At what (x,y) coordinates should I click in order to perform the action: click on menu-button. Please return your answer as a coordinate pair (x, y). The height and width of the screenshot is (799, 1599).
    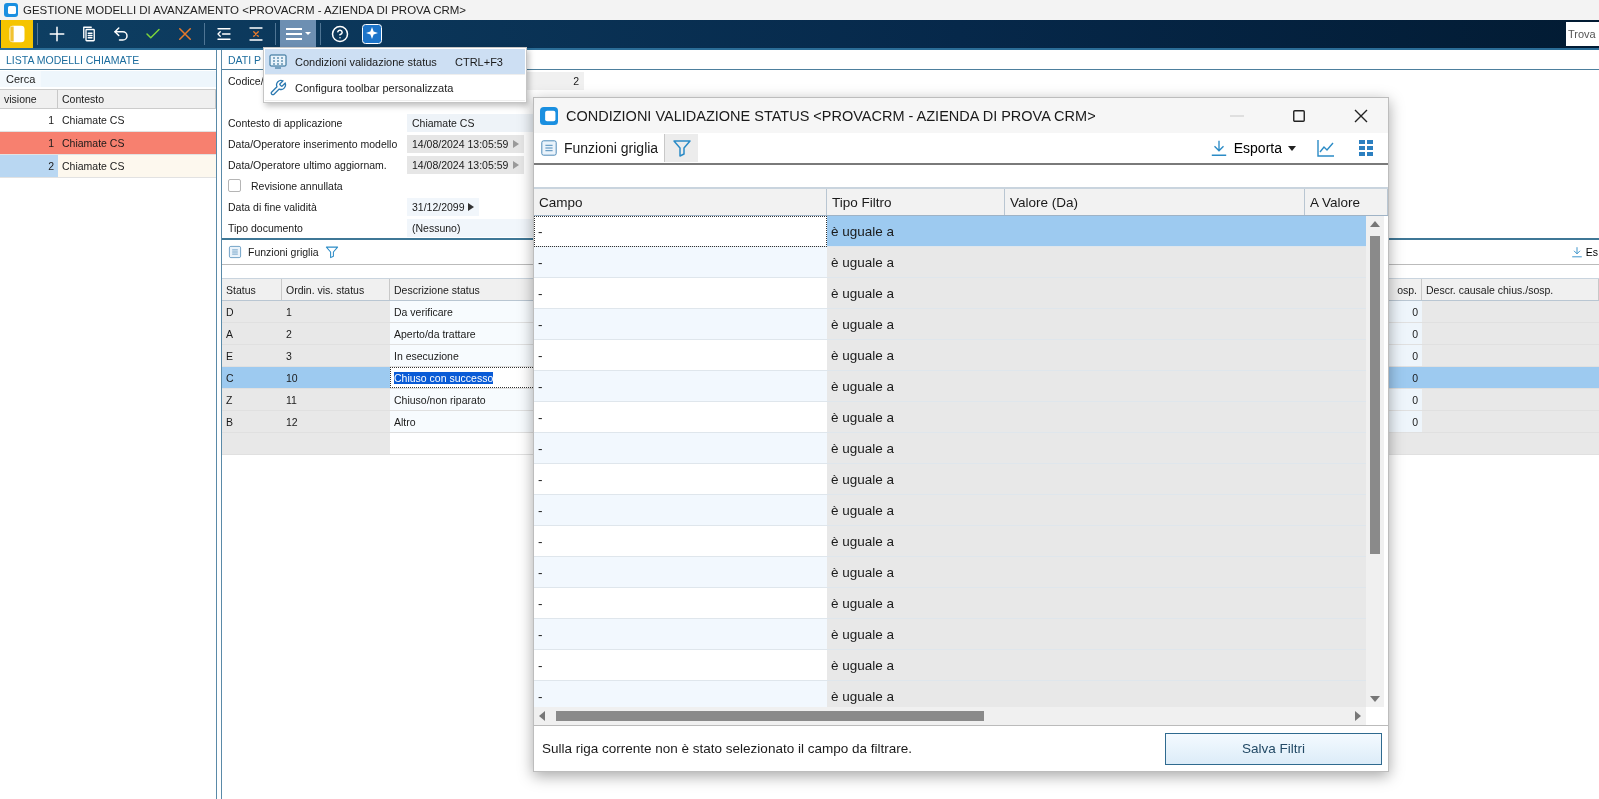
    Looking at the image, I should click on (298, 34).